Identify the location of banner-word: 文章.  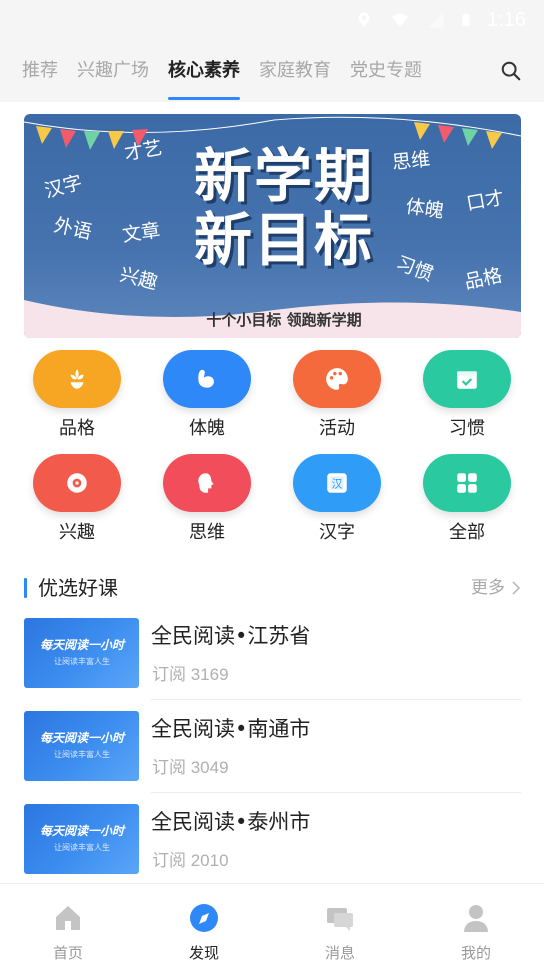
(141, 233).